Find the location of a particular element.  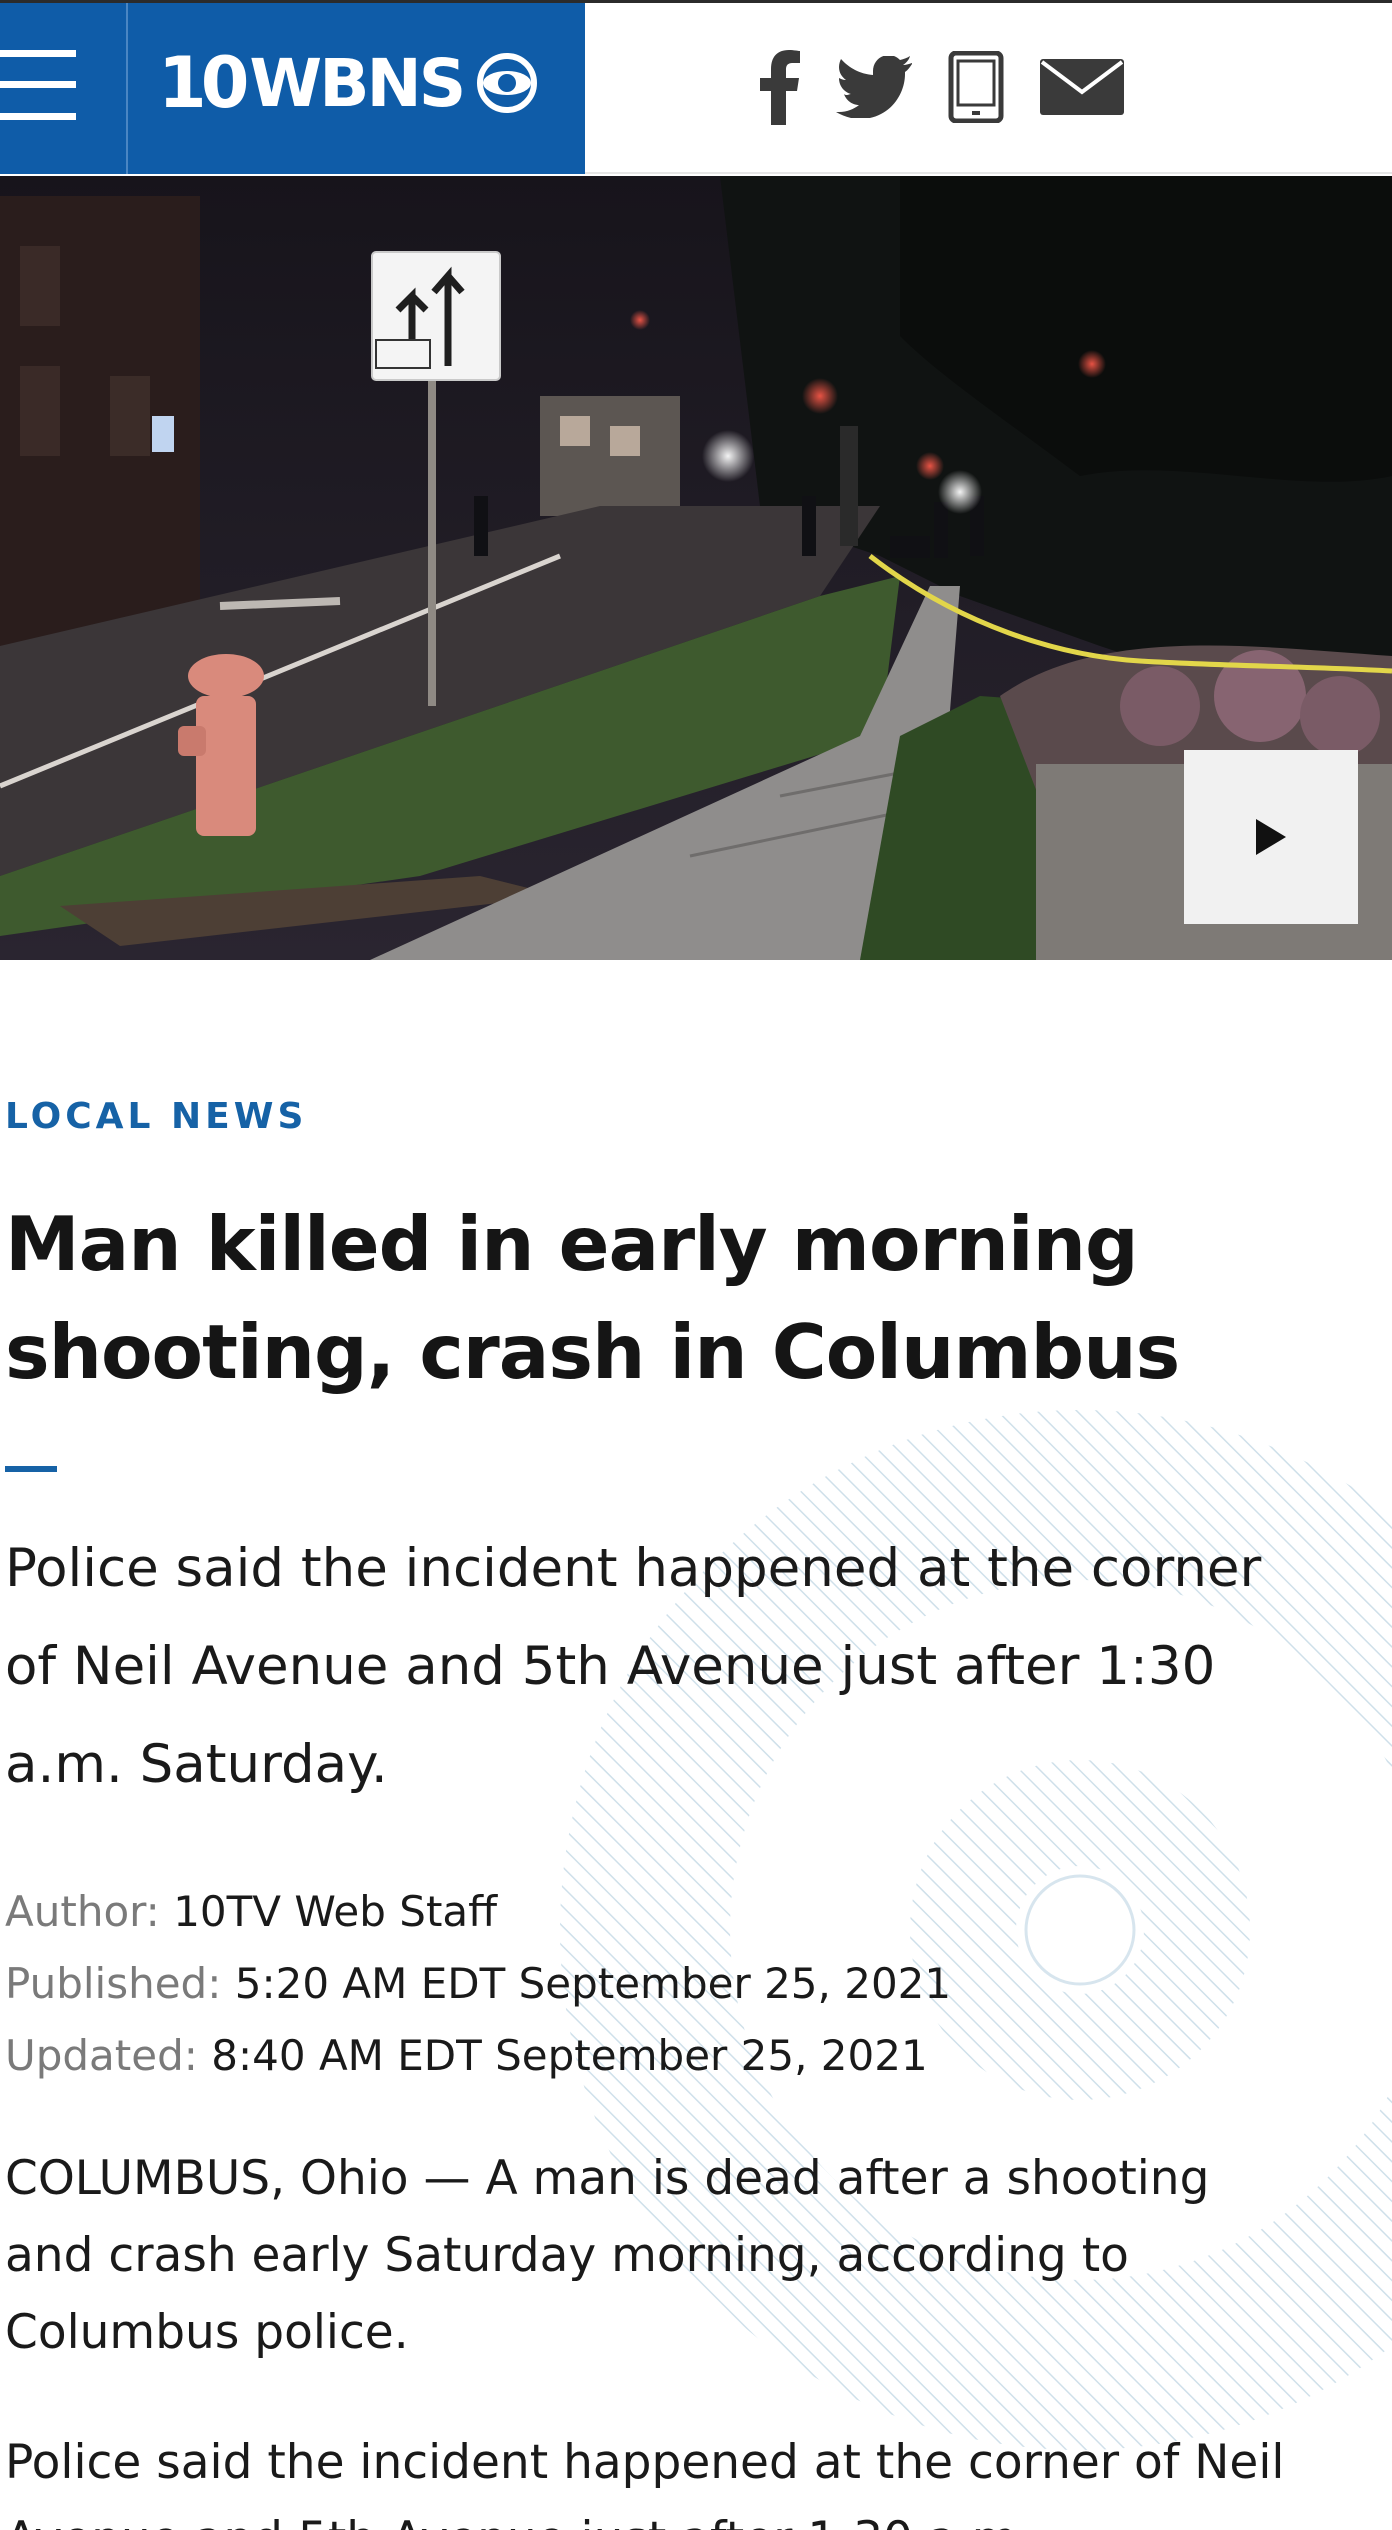

paragraph-1-line-3: Columbus police. is located at coordinates (207, 2332).